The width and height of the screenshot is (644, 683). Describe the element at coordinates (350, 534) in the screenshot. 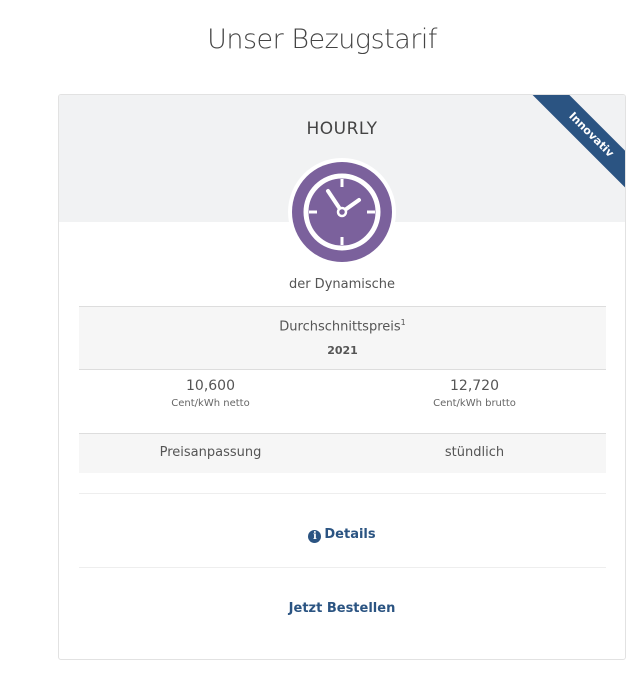

I see `details-label: Details` at that location.